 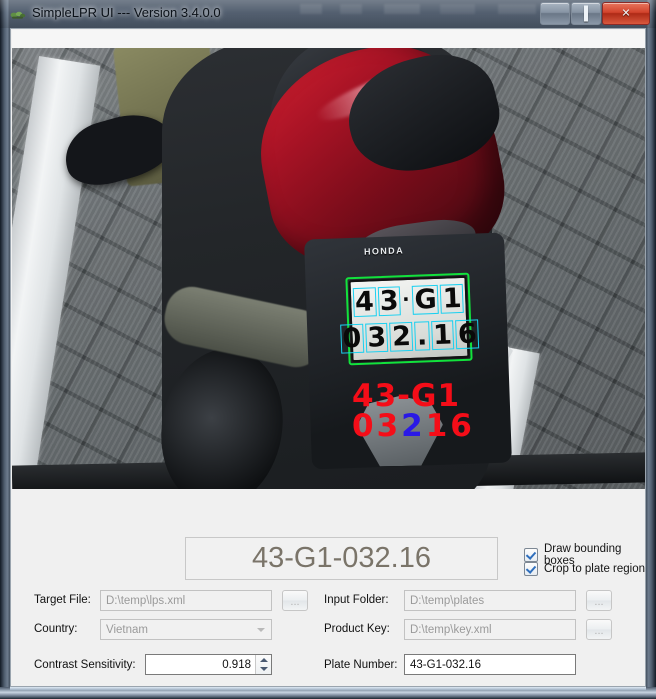 What do you see at coordinates (490, 664) in the screenshot?
I see `plate-number-input: 43-G1-032.16` at bounding box center [490, 664].